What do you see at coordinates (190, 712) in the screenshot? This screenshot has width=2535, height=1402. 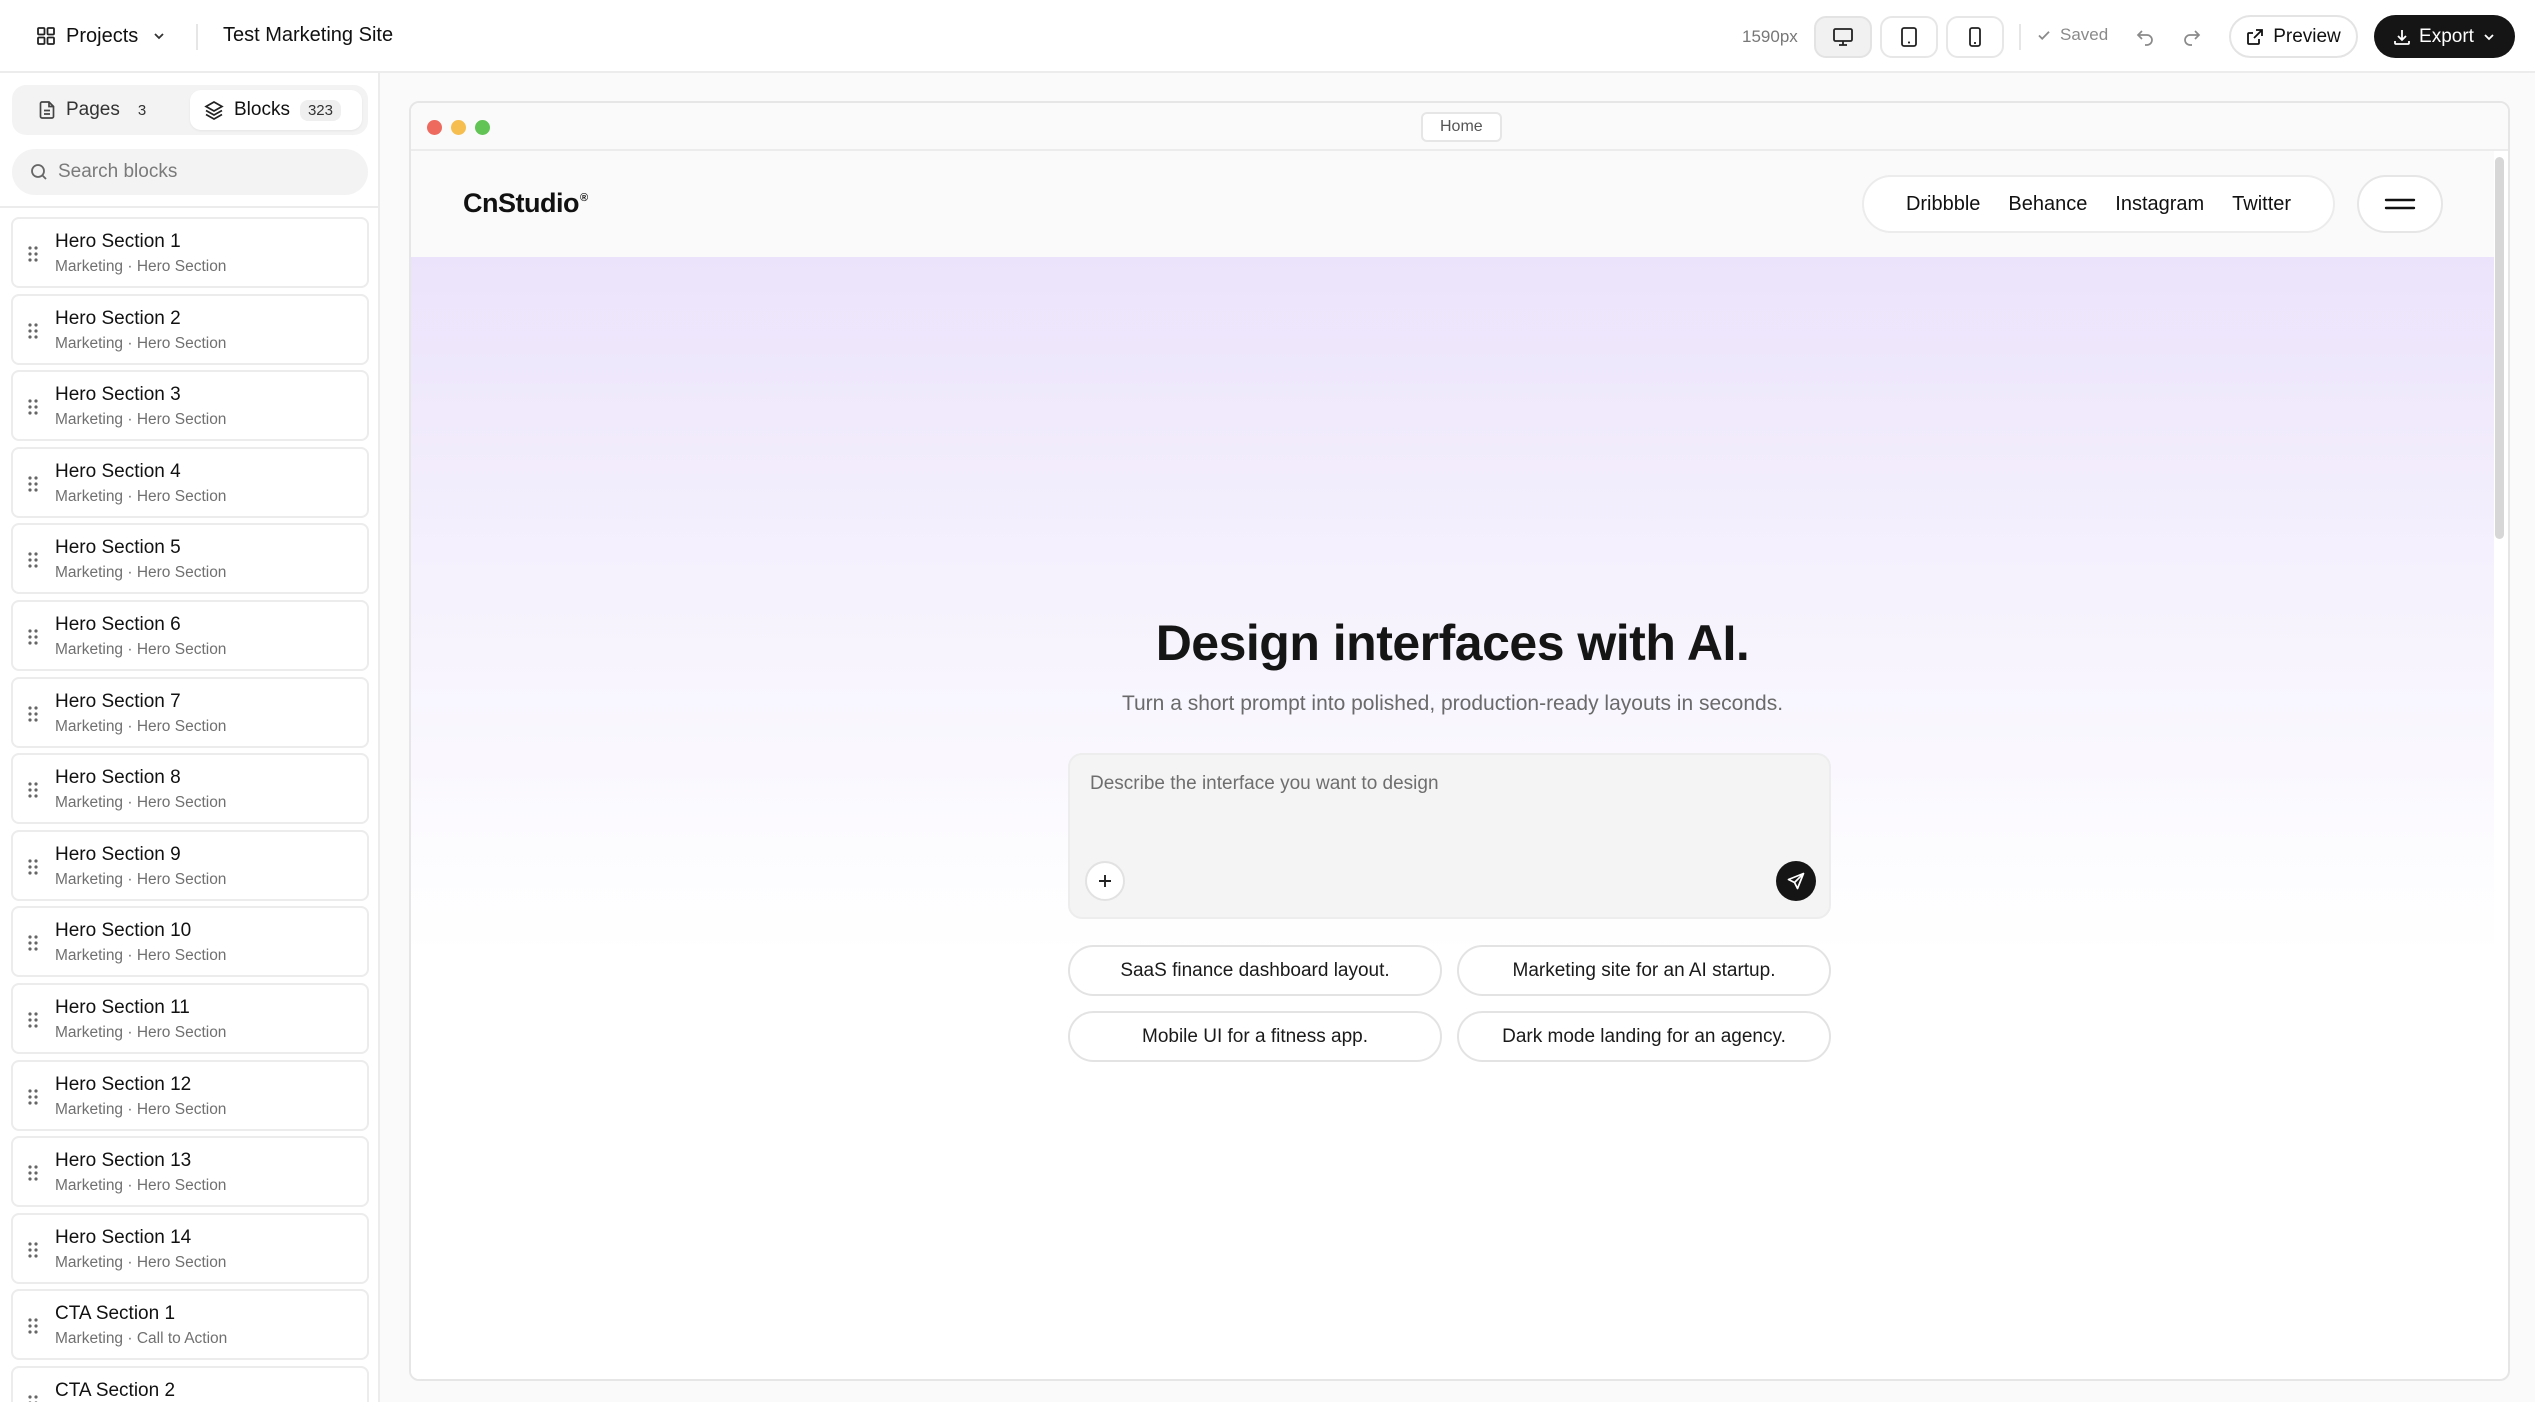 I see `list-item: Hero Section 7 Marketing · Hero Section` at bounding box center [190, 712].